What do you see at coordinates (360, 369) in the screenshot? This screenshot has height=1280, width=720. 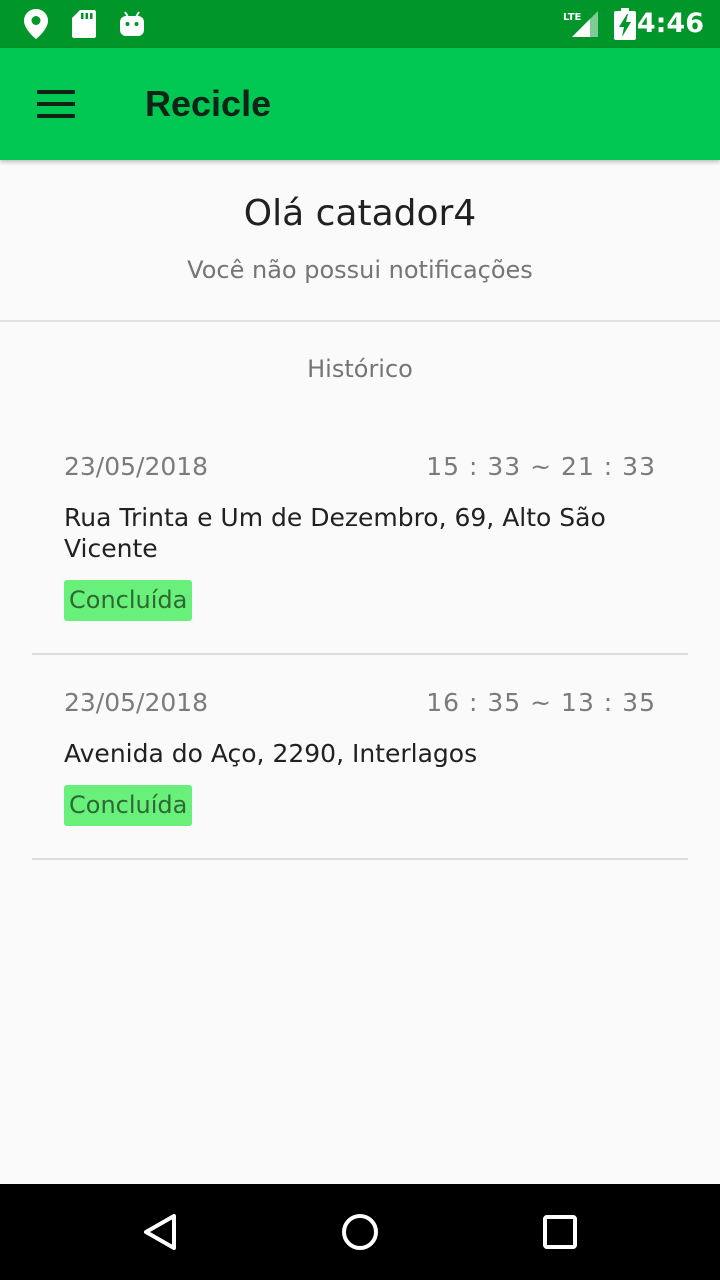 I see `history-title: Histórico` at bounding box center [360, 369].